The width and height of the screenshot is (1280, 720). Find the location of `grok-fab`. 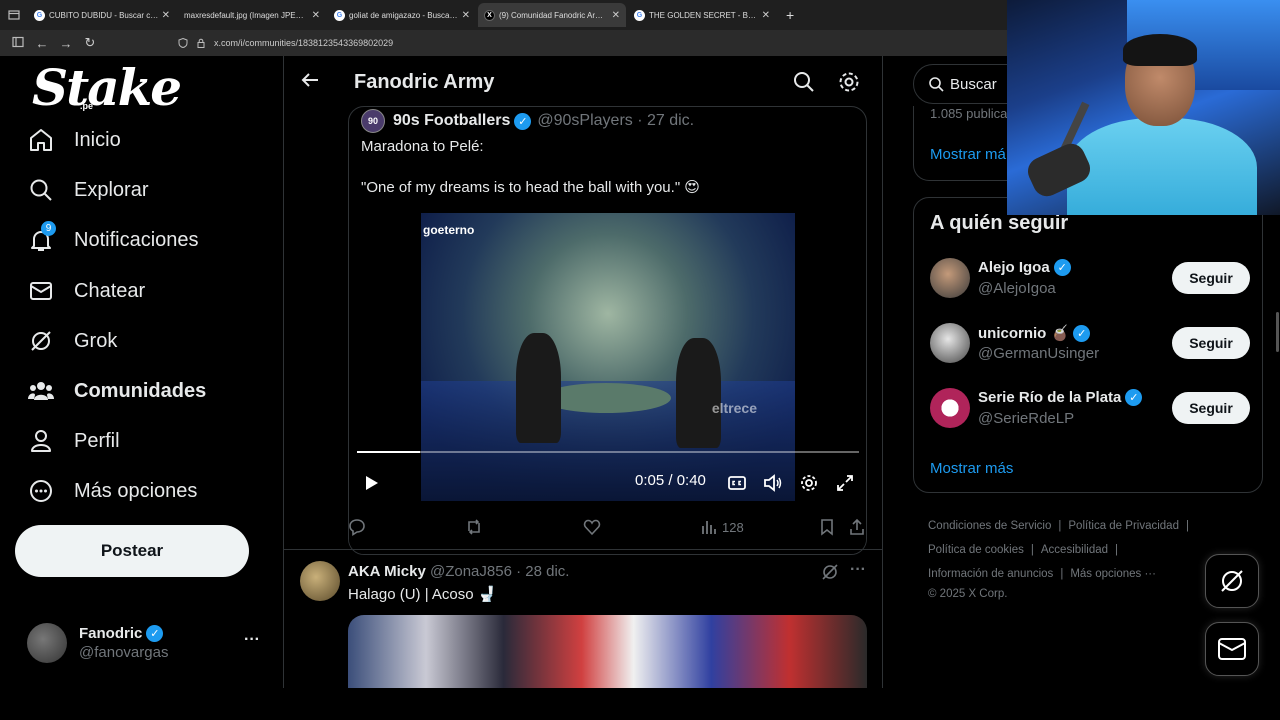

grok-fab is located at coordinates (1232, 581).